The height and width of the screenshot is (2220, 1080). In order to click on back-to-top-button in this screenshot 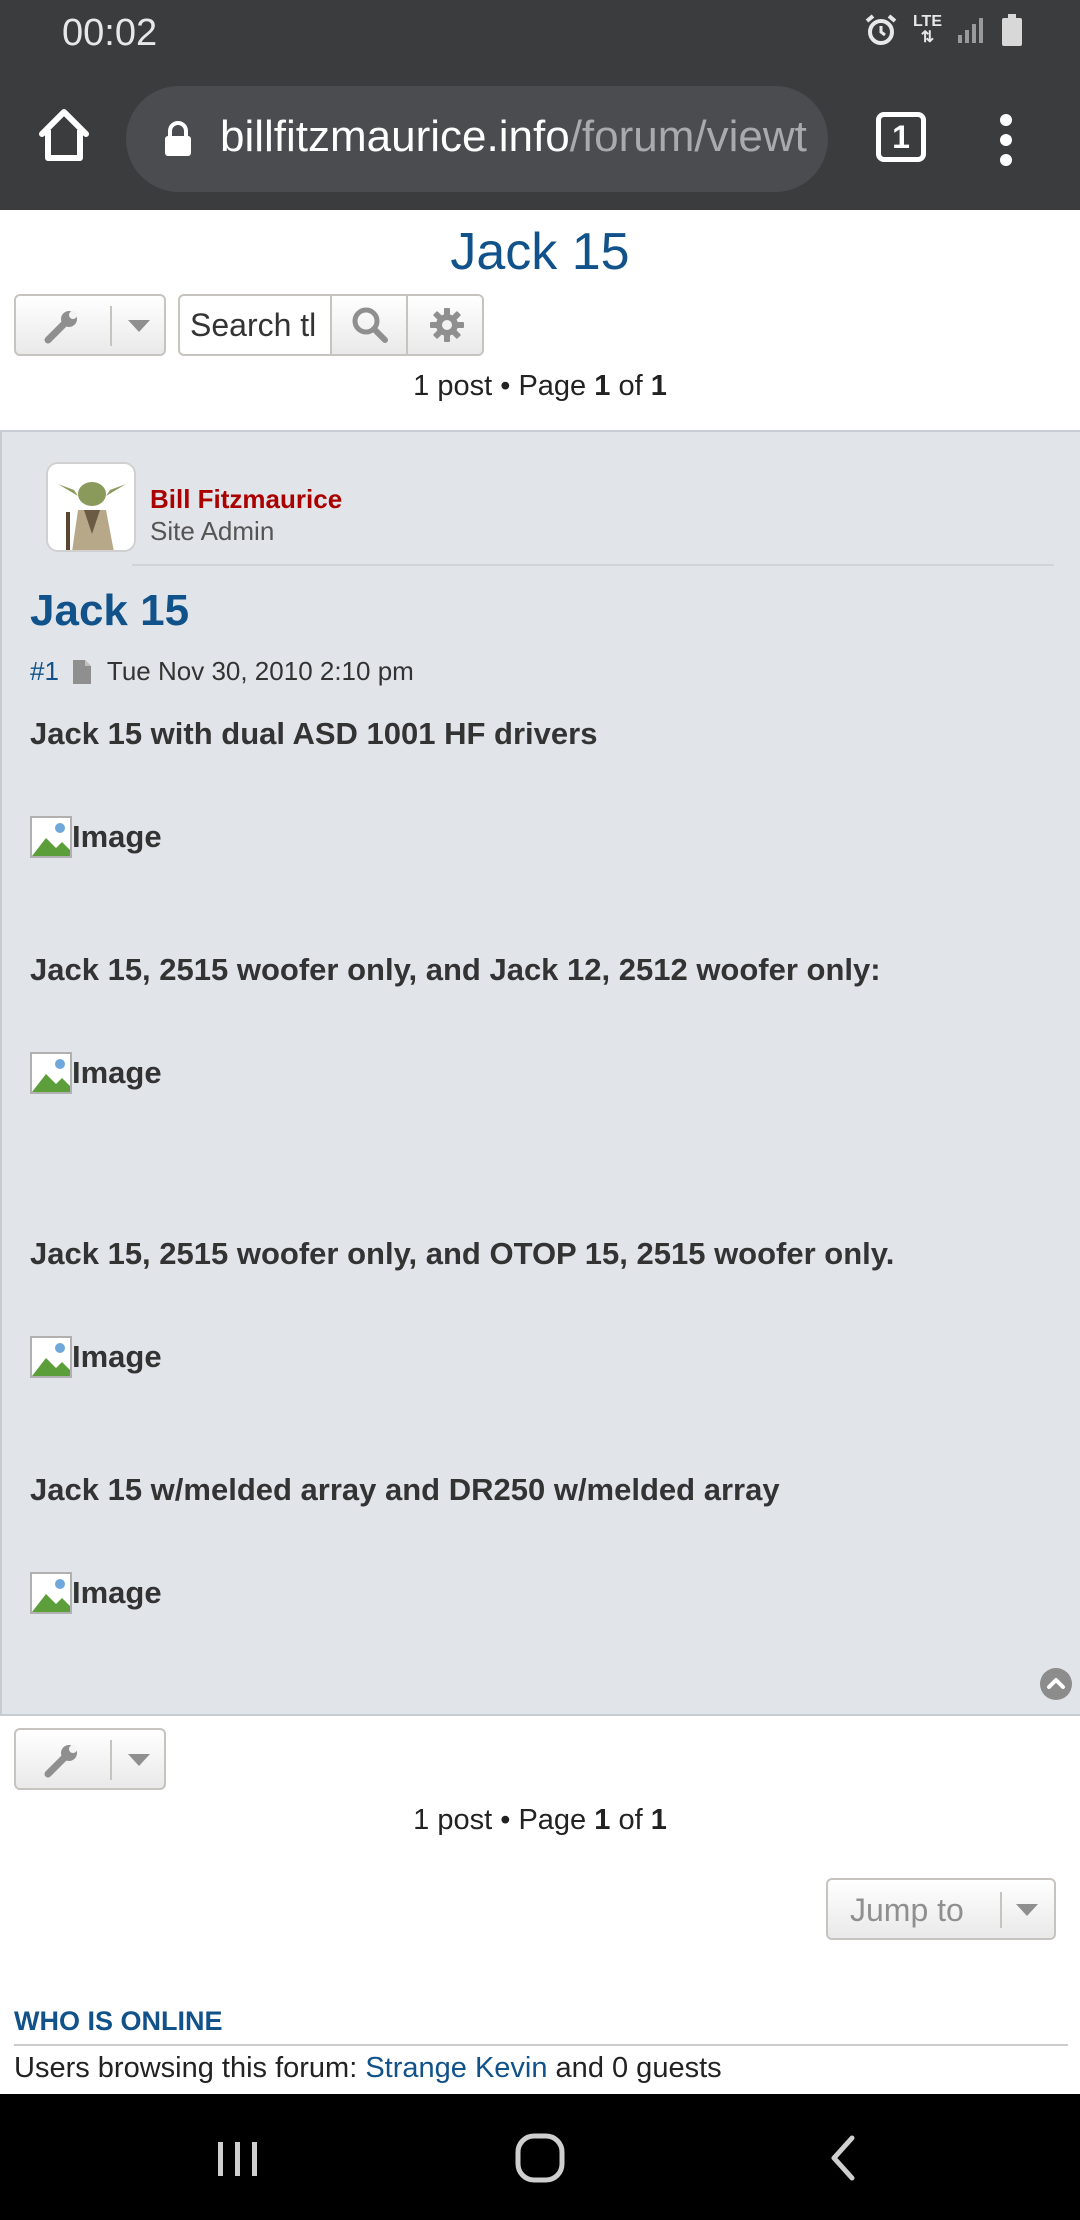, I will do `click(1056, 1684)`.